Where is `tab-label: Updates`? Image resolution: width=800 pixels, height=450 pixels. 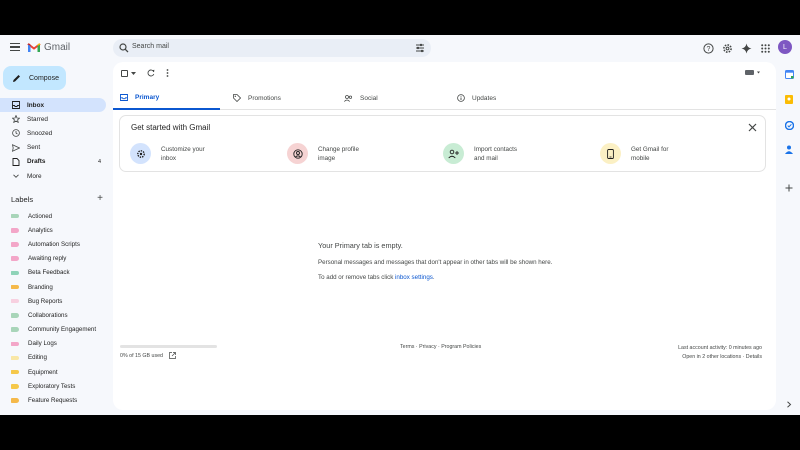
tab-label: Updates is located at coordinates (484, 98).